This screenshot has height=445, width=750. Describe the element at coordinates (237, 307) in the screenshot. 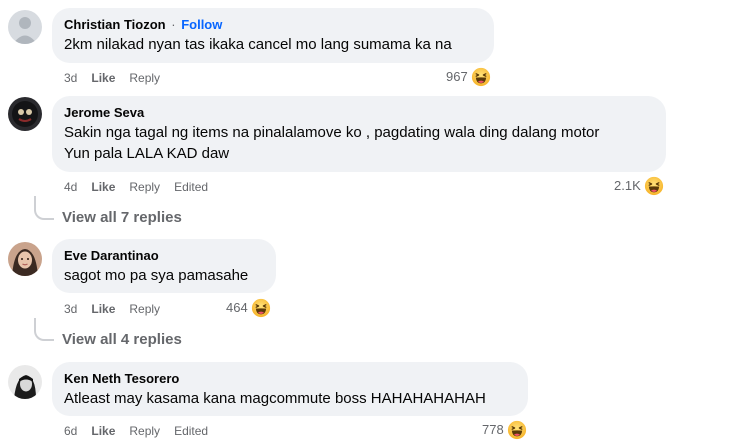

I see `reaction-count: 464` at that location.